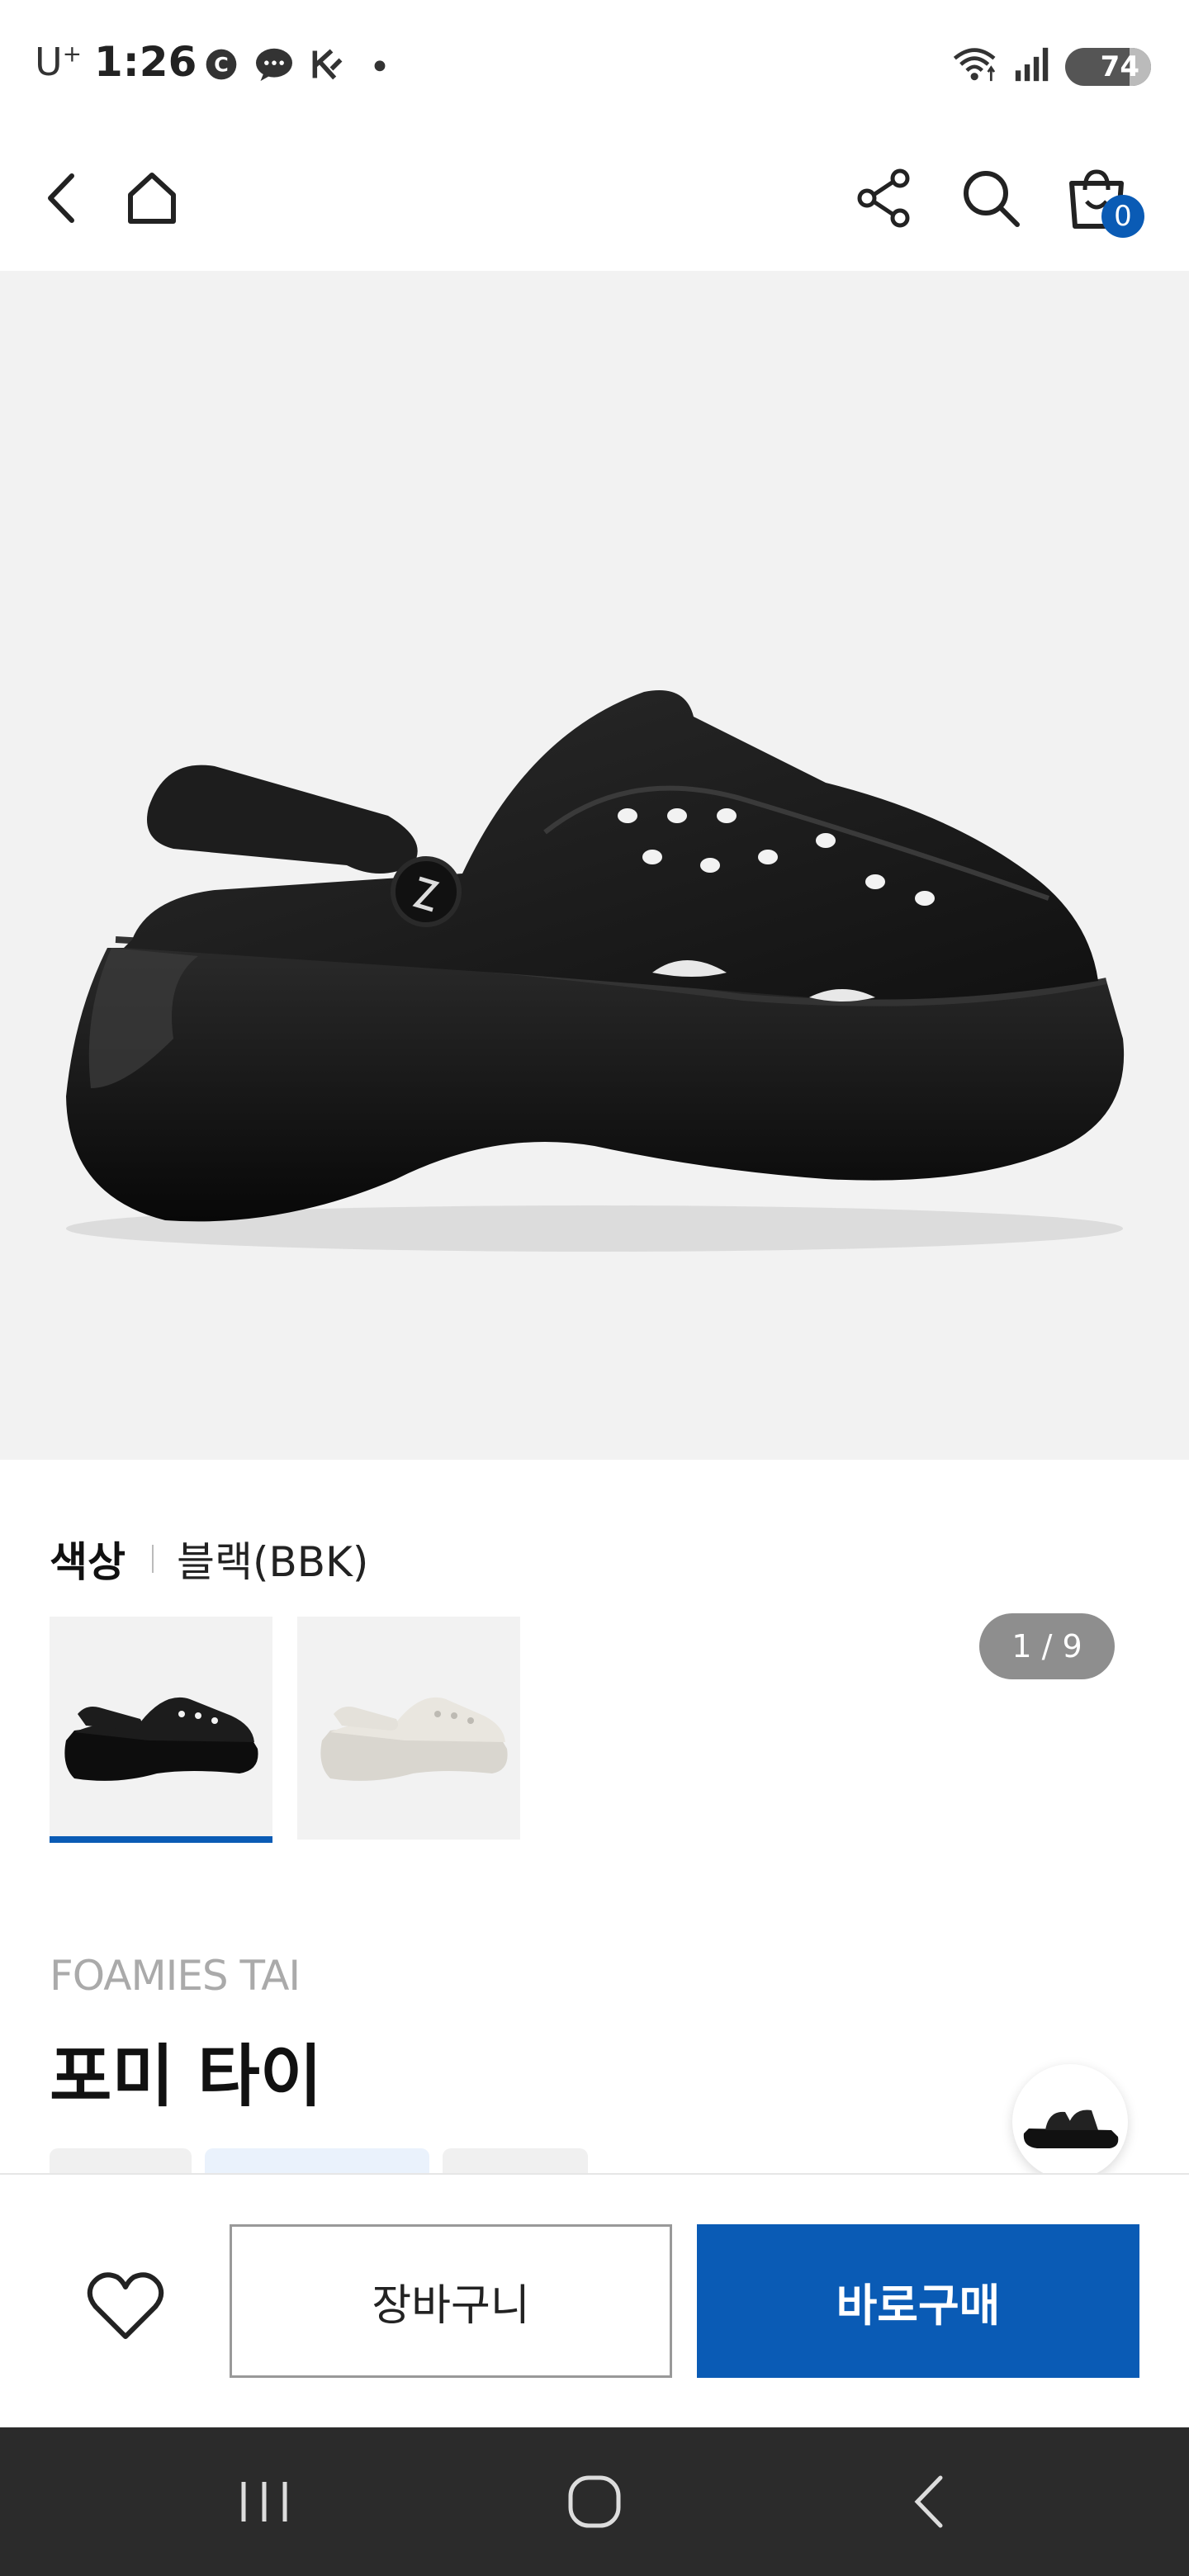  I want to click on system-navigation-bar, so click(594, 2501).